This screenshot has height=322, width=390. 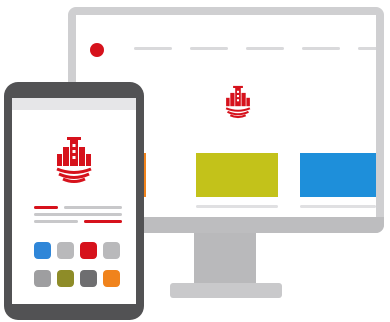 What do you see at coordinates (88, 278) in the screenshot?
I see `dark-gray-swatch` at bounding box center [88, 278].